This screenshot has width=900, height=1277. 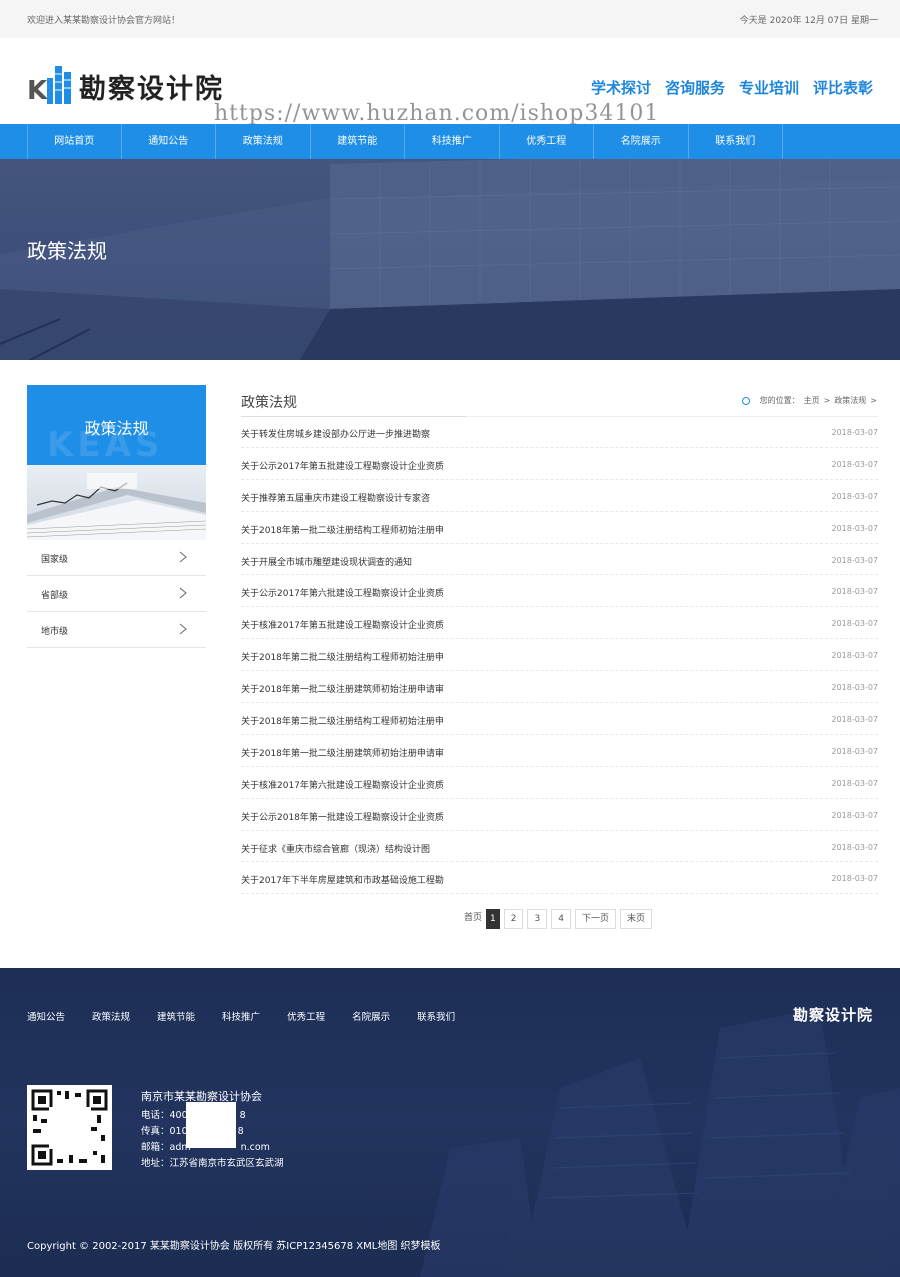 What do you see at coordinates (104, 21) in the screenshot?
I see `welcome-text: 欢迎进入某某勘察设计协会官方网站！` at bounding box center [104, 21].